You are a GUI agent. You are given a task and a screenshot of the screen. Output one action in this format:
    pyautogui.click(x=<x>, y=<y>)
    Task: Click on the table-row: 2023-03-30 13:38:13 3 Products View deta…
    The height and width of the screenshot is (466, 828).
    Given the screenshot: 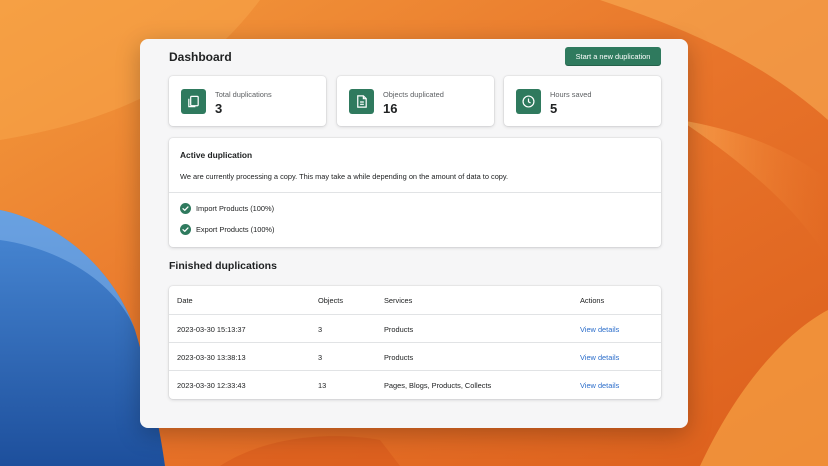 What is the action you would take?
    pyautogui.click(x=415, y=356)
    